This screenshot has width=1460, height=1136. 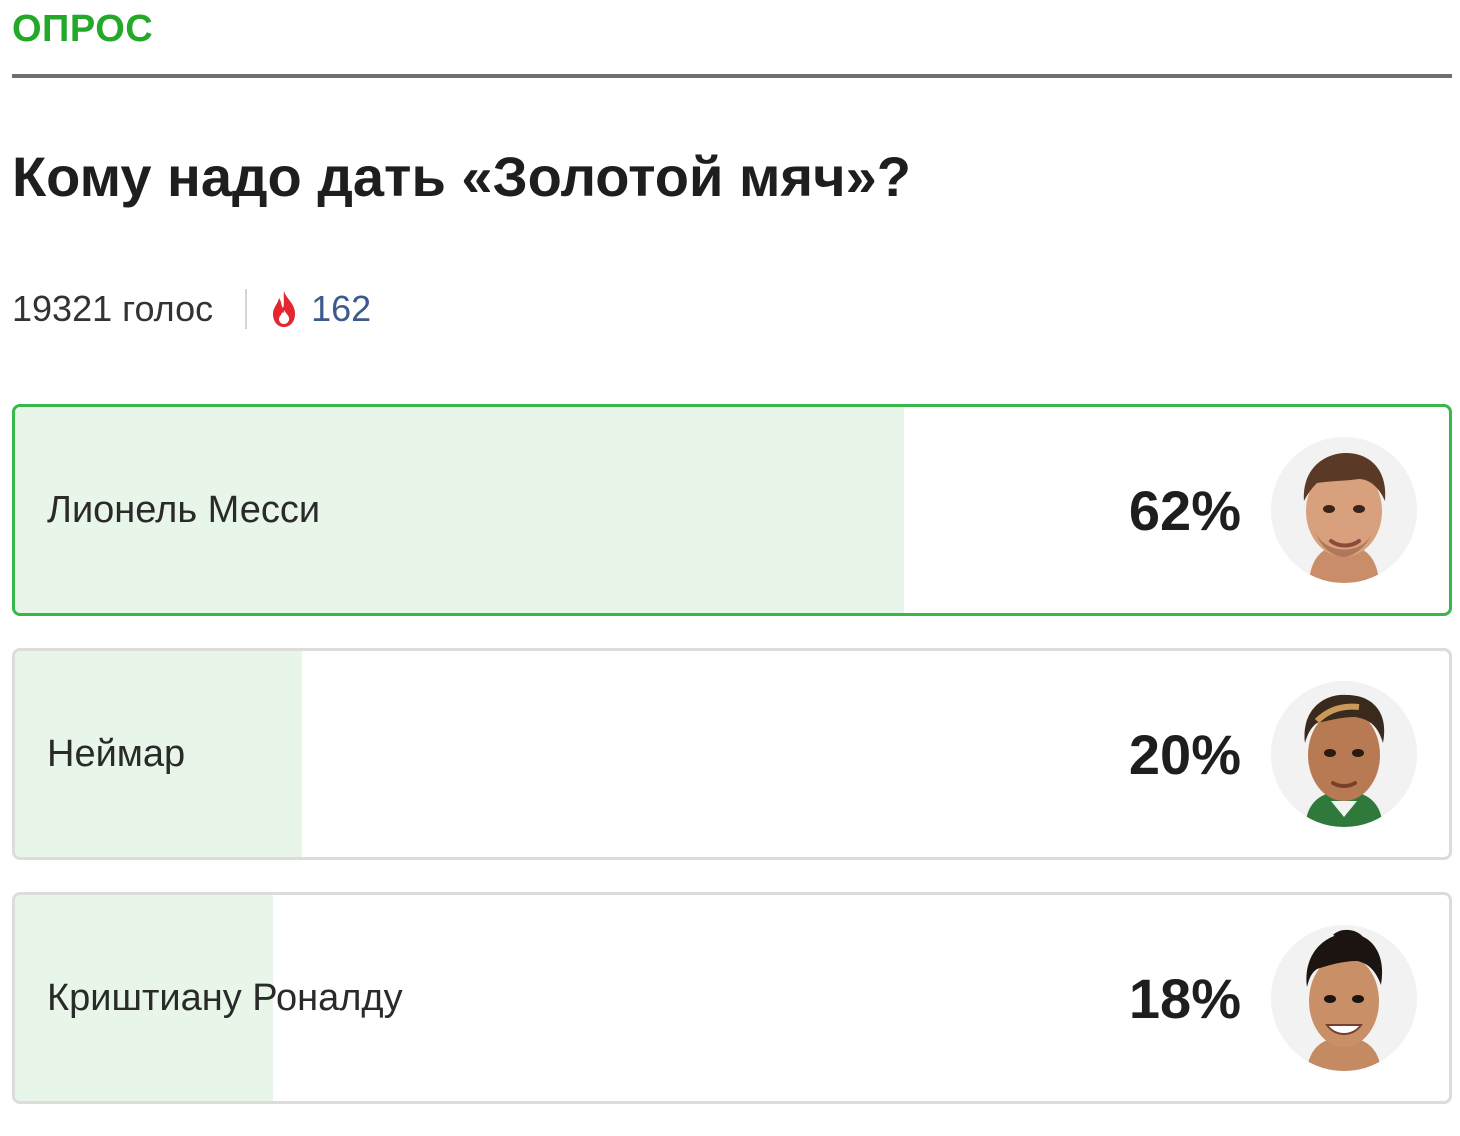 What do you see at coordinates (184, 509) in the screenshot?
I see `option-label: Лионель Месси` at bounding box center [184, 509].